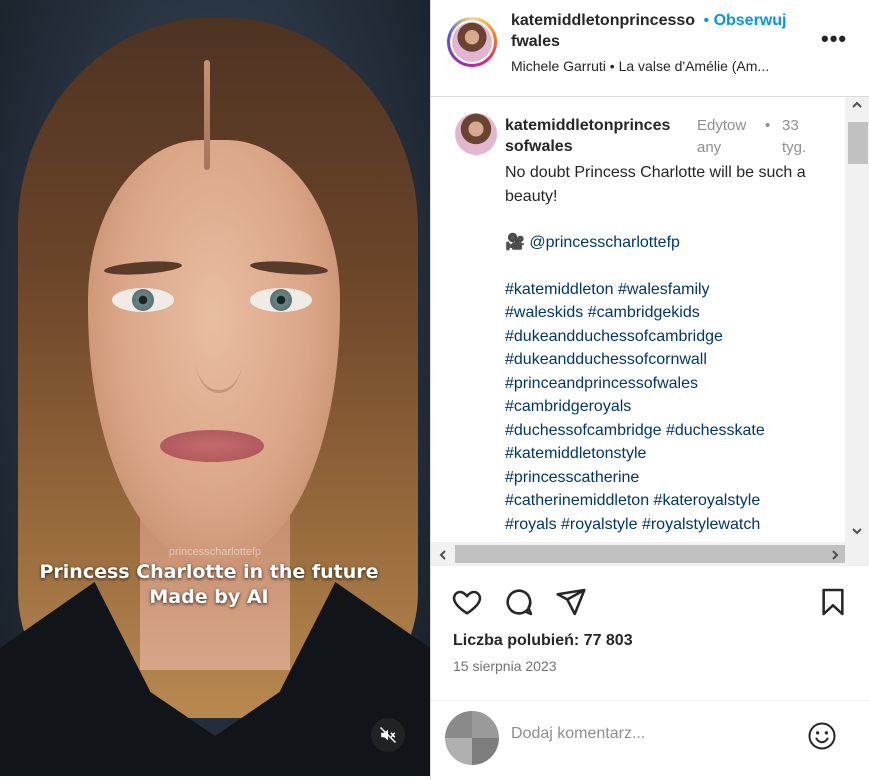 The width and height of the screenshot is (869, 780). What do you see at coordinates (660, 478) in the screenshot?
I see `hashtag-line: #princesscatherine` at bounding box center [660, 478].